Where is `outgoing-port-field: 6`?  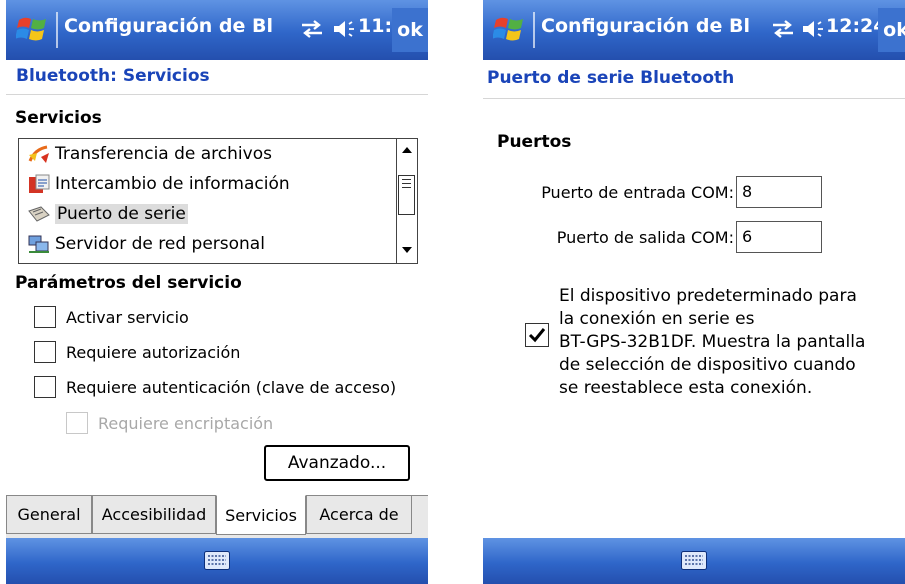 outgoing-port-field: 6 is located at coordinates (779, 237).